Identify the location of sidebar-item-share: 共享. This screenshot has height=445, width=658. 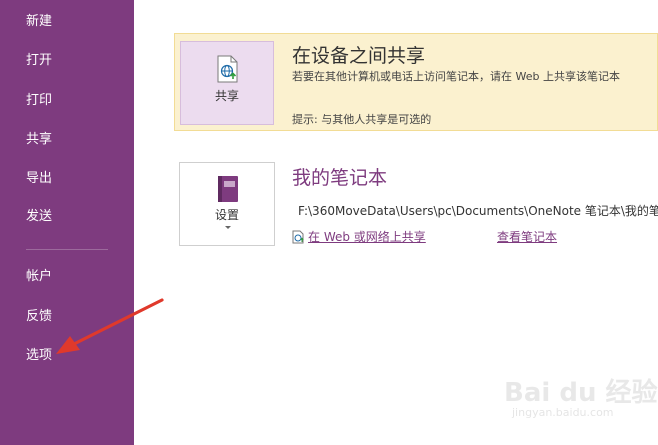
(39, 140).